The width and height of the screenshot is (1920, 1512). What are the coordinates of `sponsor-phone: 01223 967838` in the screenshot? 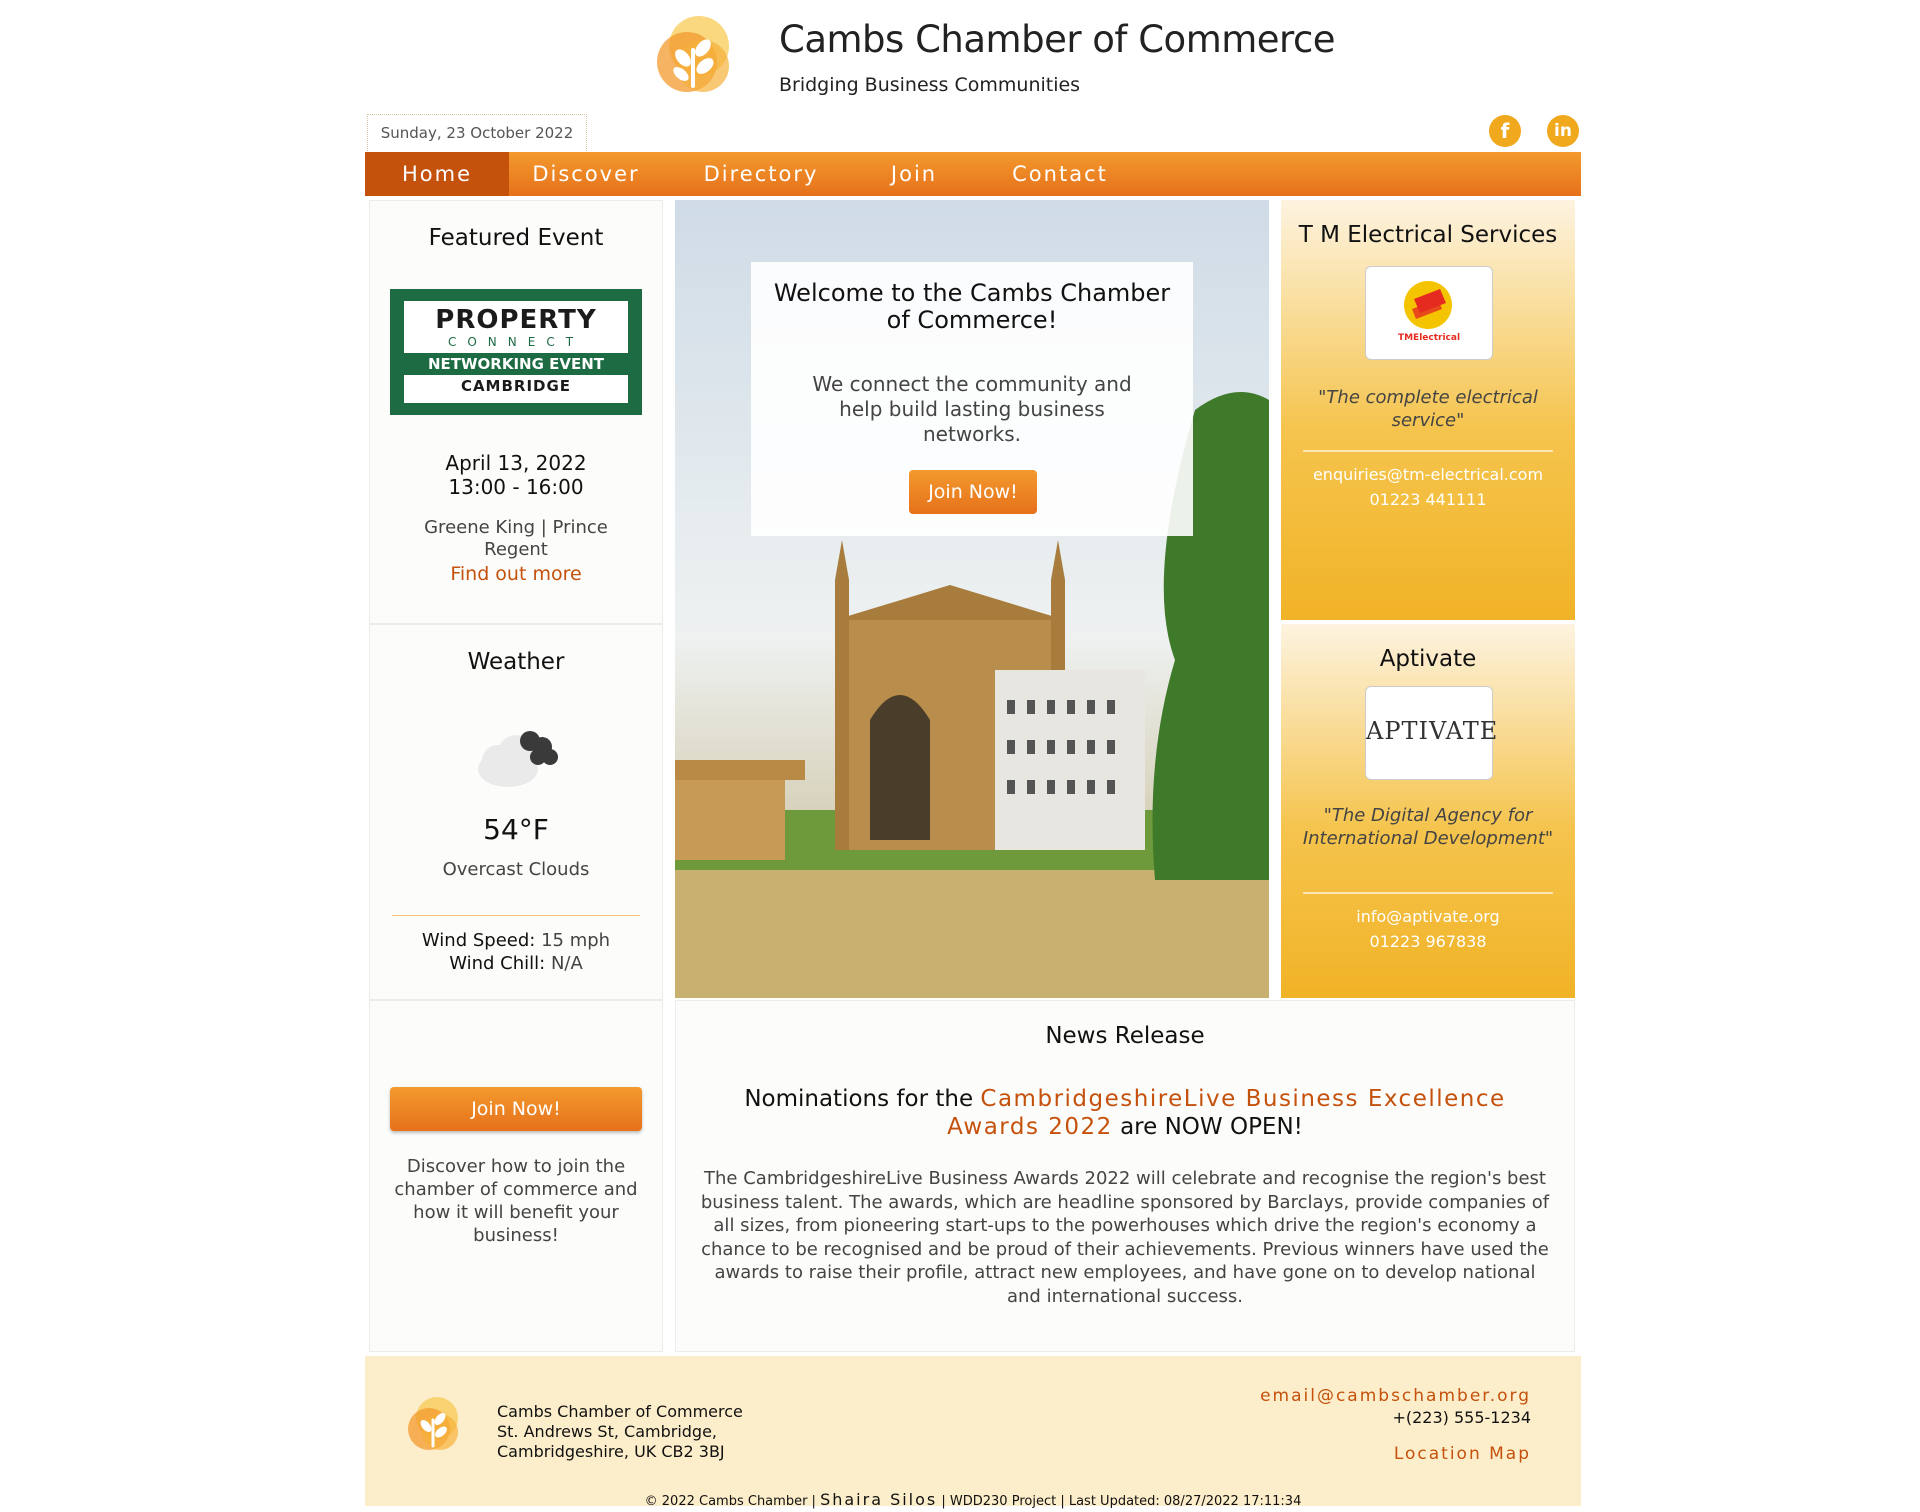 It's located at (1428, 941).